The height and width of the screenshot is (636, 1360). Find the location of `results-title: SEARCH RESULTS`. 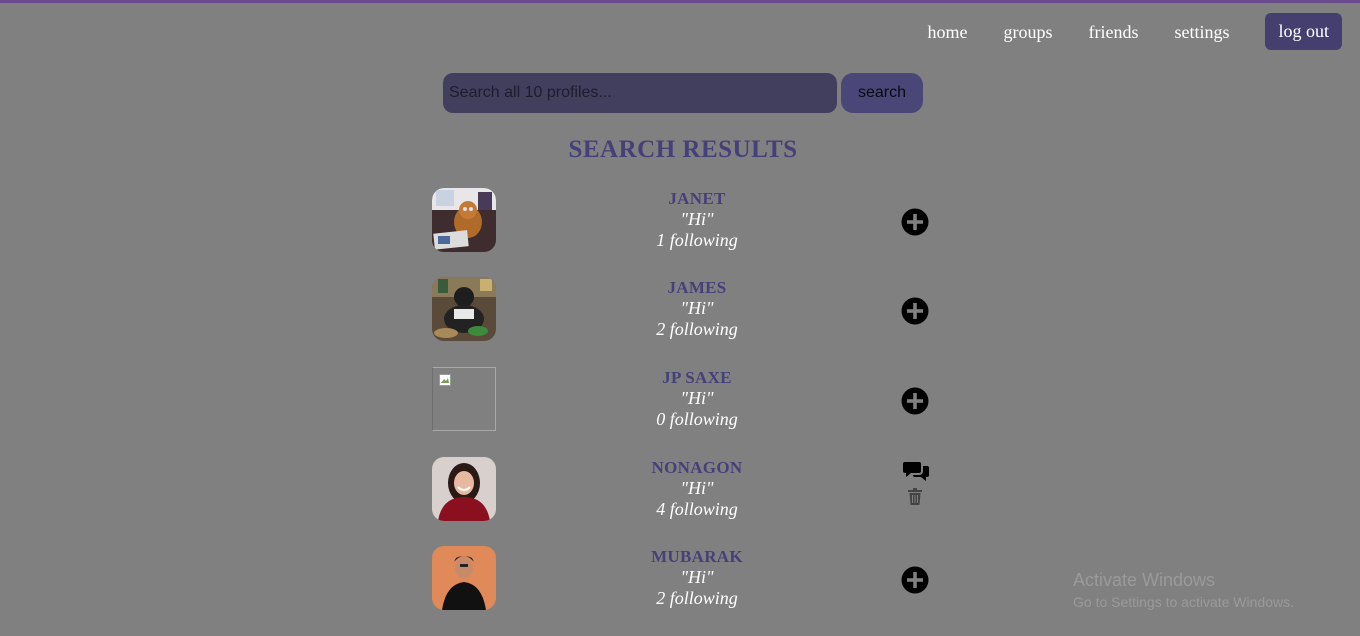

results-title: SEARCH RESULTS is located at coordinates (683, 149).